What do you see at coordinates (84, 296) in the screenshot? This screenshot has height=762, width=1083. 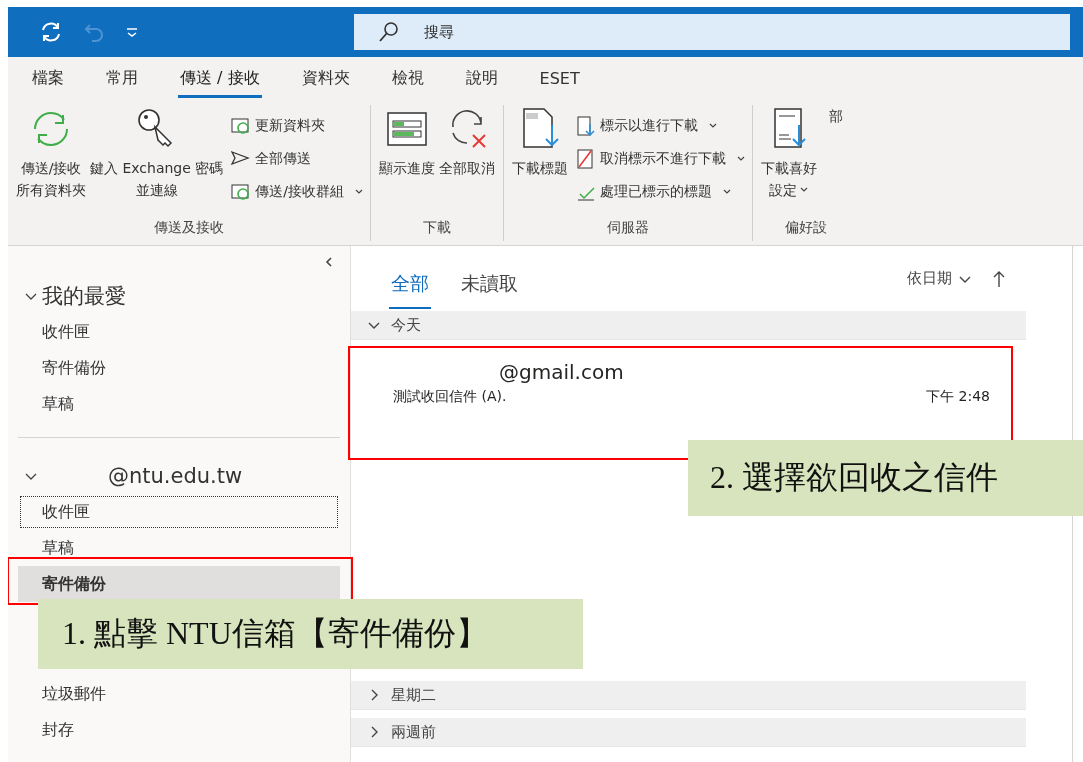 I see `account-header: 我的最愛` at bounding box center [84, 296].